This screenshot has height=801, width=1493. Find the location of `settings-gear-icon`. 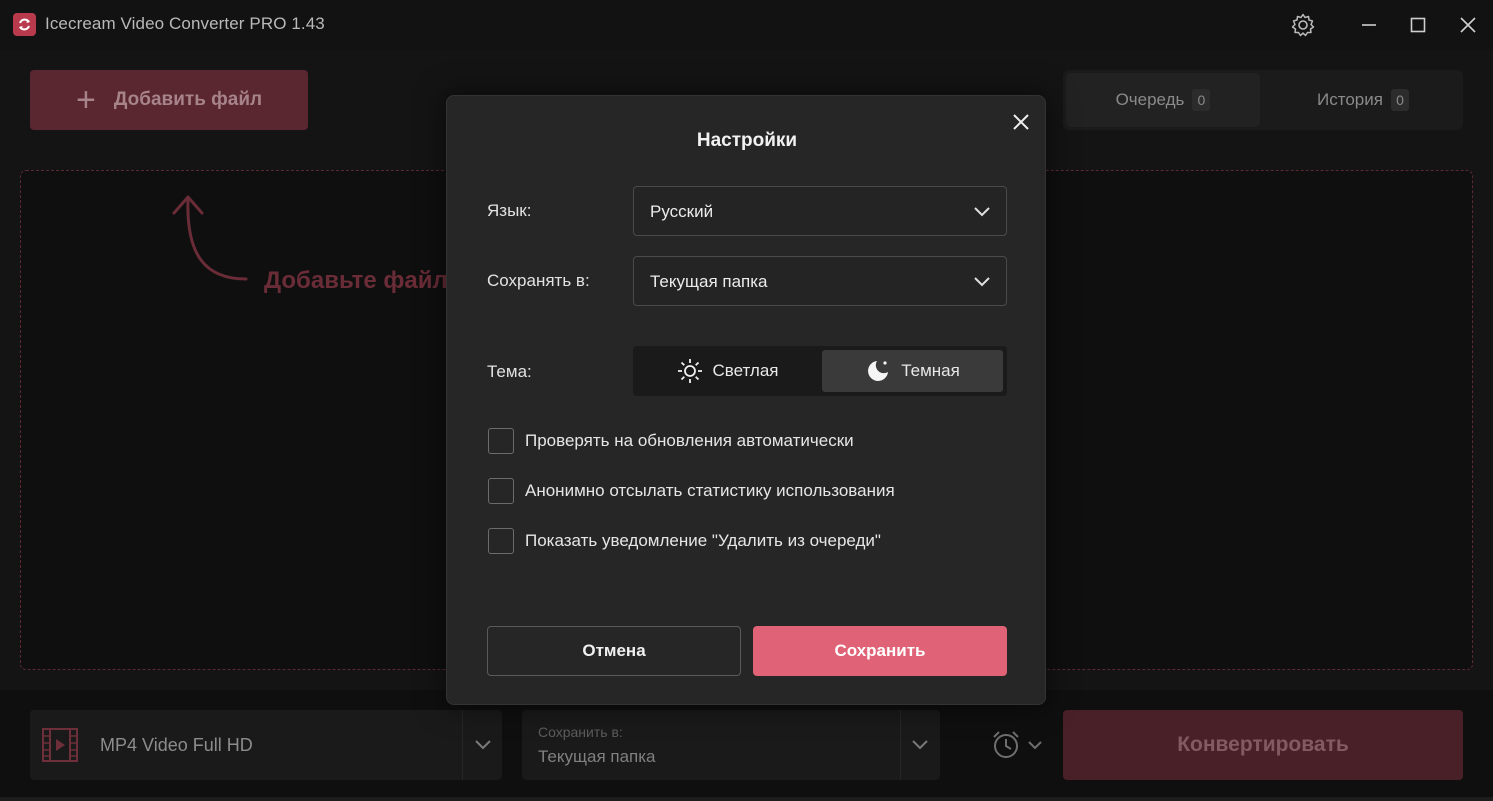

settings-gear-icon is located at coordinates (1303, 25).